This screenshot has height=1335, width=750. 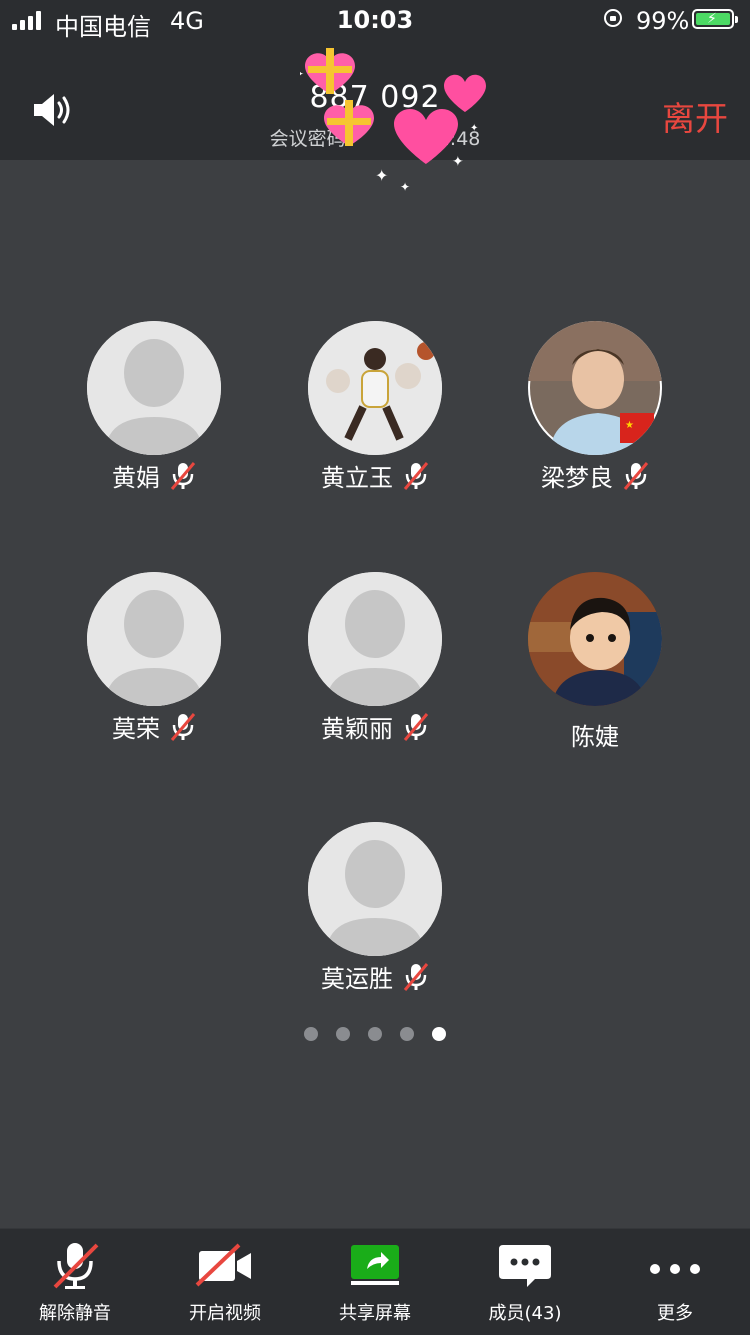 I want to click on basketball-player-photo, so click(x=375, y=388).